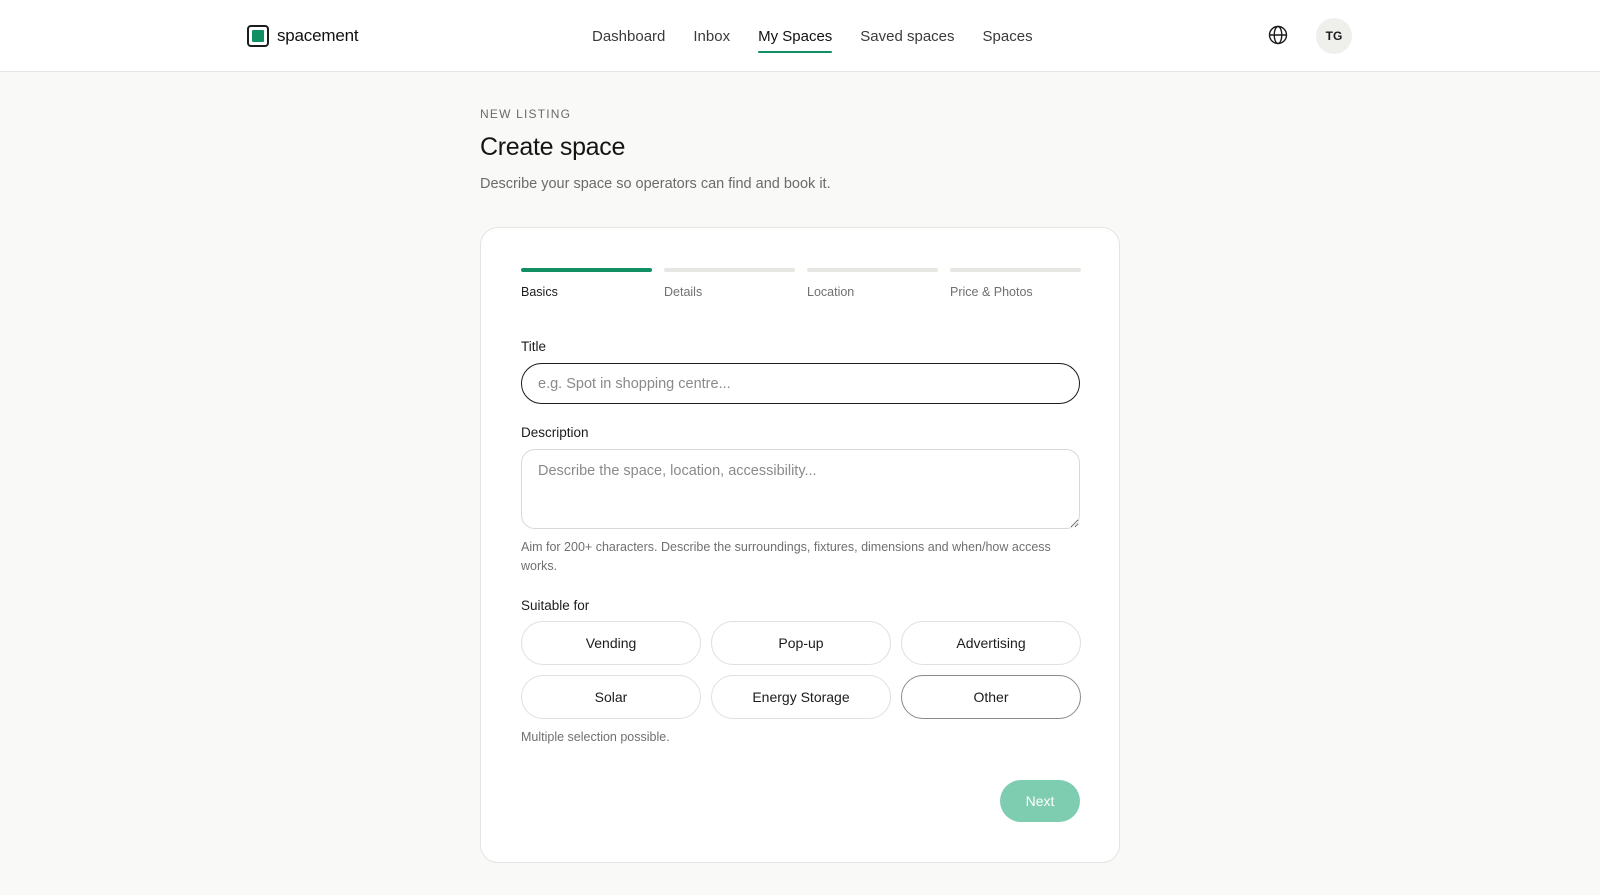  Describe the element at coordinates (872, 283) in the screenshot. I see `step-location: Location` at that location.